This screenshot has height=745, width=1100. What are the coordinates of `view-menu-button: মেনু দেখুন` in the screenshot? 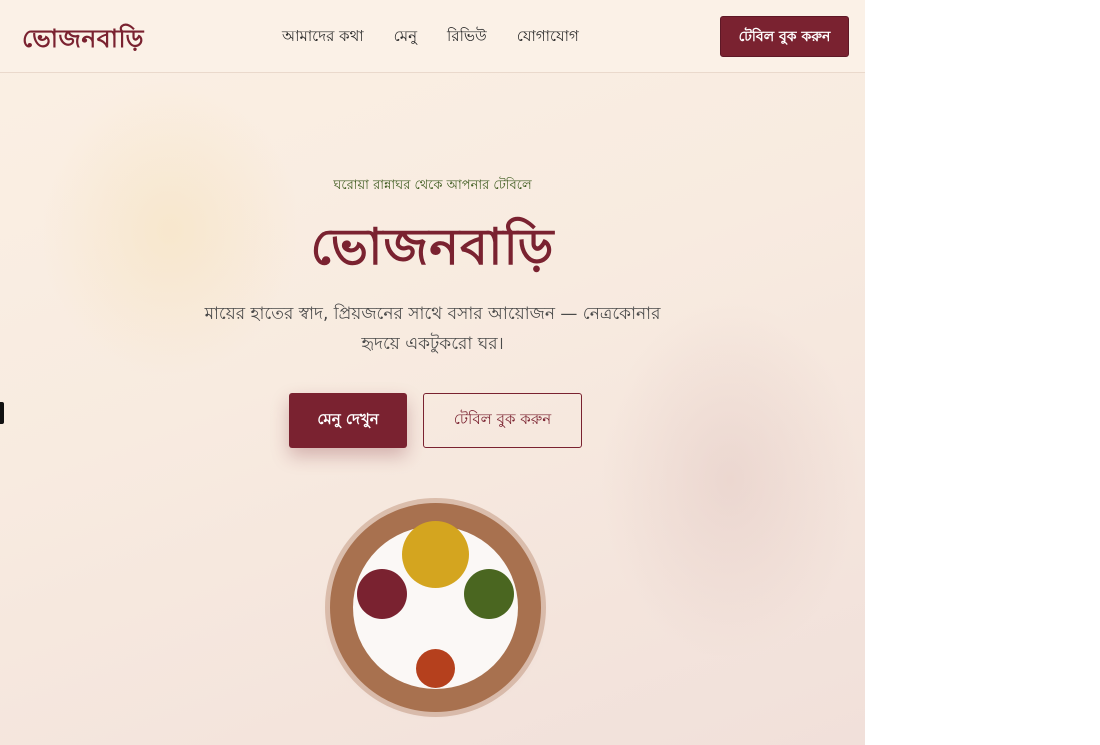 It's located at (348, 420).